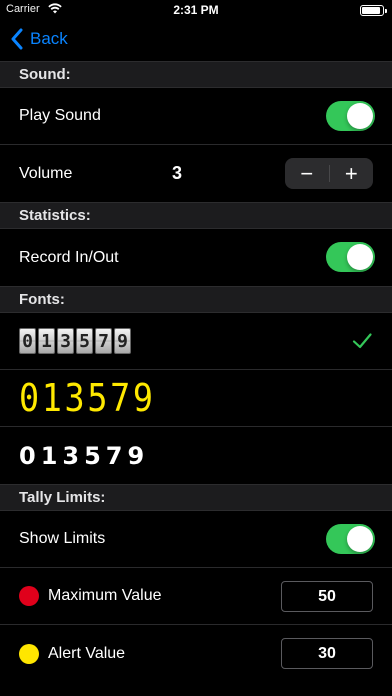 The height and width of the screenshot is (696, 392). Describe the element at coordinates (49, 38) in the screenshot. I see `back-button-label: Back` at that location.